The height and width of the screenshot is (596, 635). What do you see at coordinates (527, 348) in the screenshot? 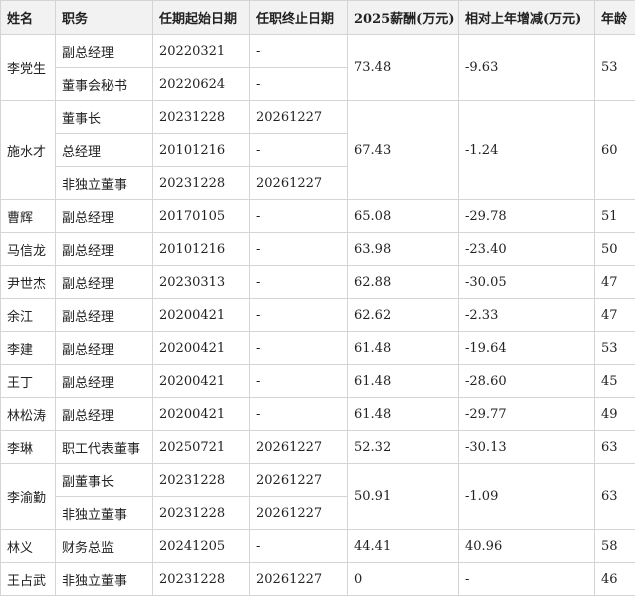
I see `change-cell: -19.64` at bounding box center [527, 348].